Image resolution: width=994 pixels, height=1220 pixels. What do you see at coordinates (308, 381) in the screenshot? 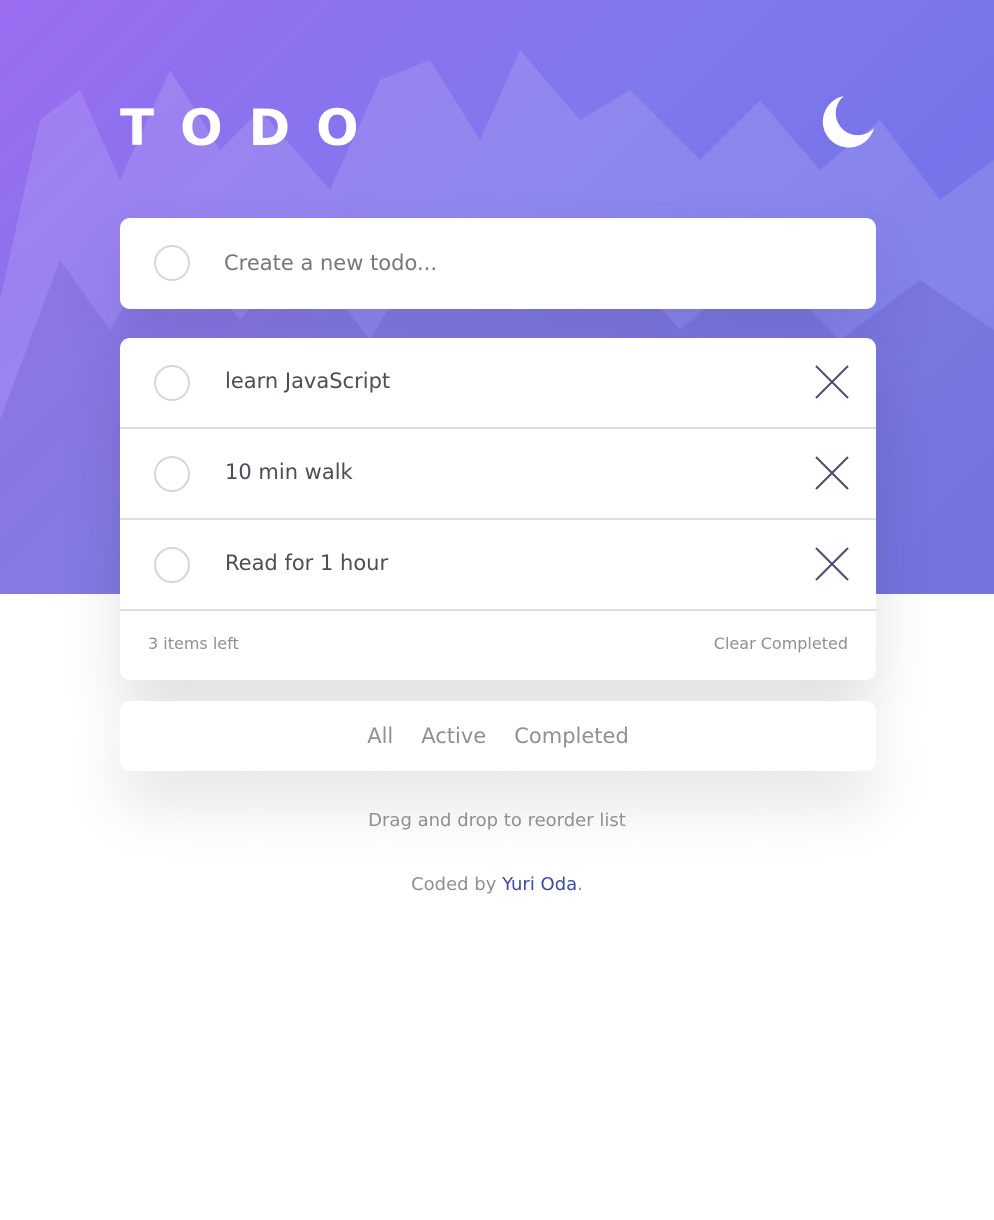
I see `todo-text: learn JavaScript` at bounding box center [308, 381].